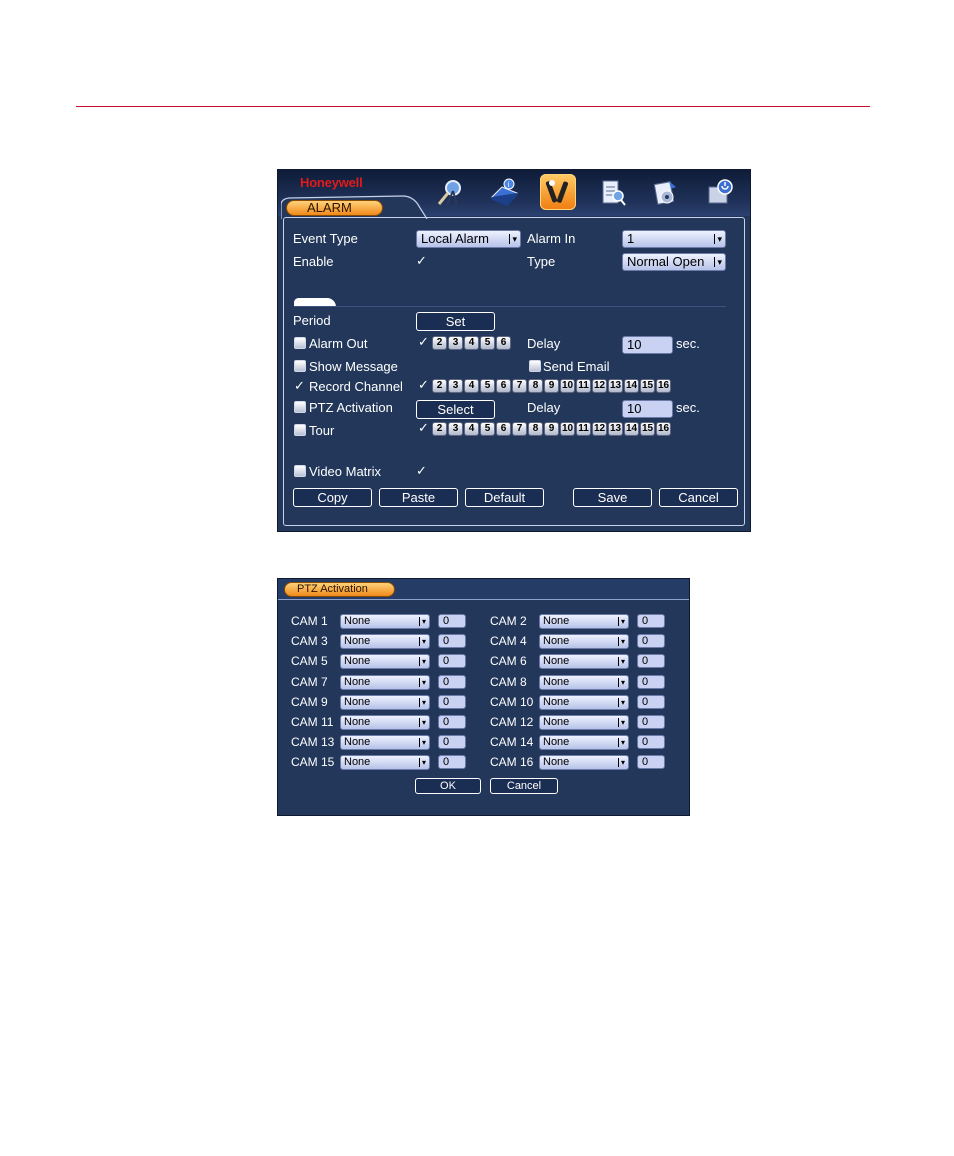 The height and width of the screenshot is (1156, 954). What do you see at coordinates (612, 192) in the screenshot?
I see `advanced-icon` at bounding box center [612, 192].